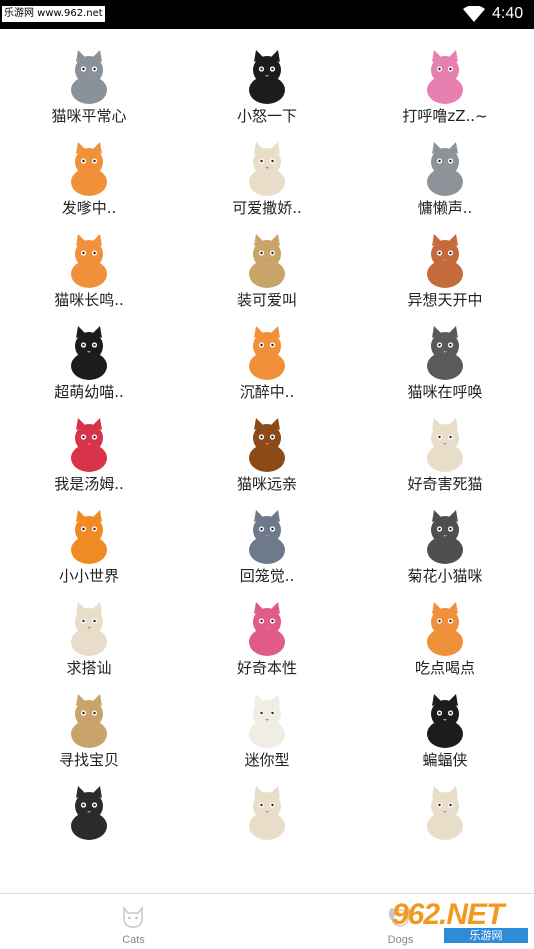 Image resolution: width=534 pixels, height=949 pixels. I want to click on orange-cat-thinking-icon, so click(89, 169).